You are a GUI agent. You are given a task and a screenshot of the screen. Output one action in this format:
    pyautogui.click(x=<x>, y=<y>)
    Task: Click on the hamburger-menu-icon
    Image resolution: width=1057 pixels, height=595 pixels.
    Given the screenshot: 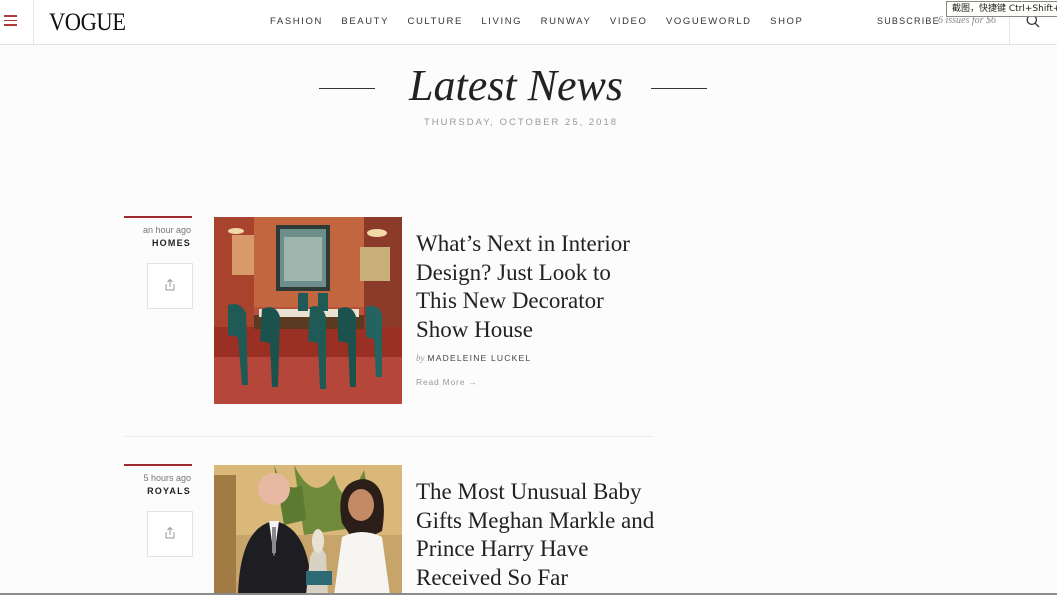 What is the action you would take?
    pyautogui.click(x=10, y=20)
    